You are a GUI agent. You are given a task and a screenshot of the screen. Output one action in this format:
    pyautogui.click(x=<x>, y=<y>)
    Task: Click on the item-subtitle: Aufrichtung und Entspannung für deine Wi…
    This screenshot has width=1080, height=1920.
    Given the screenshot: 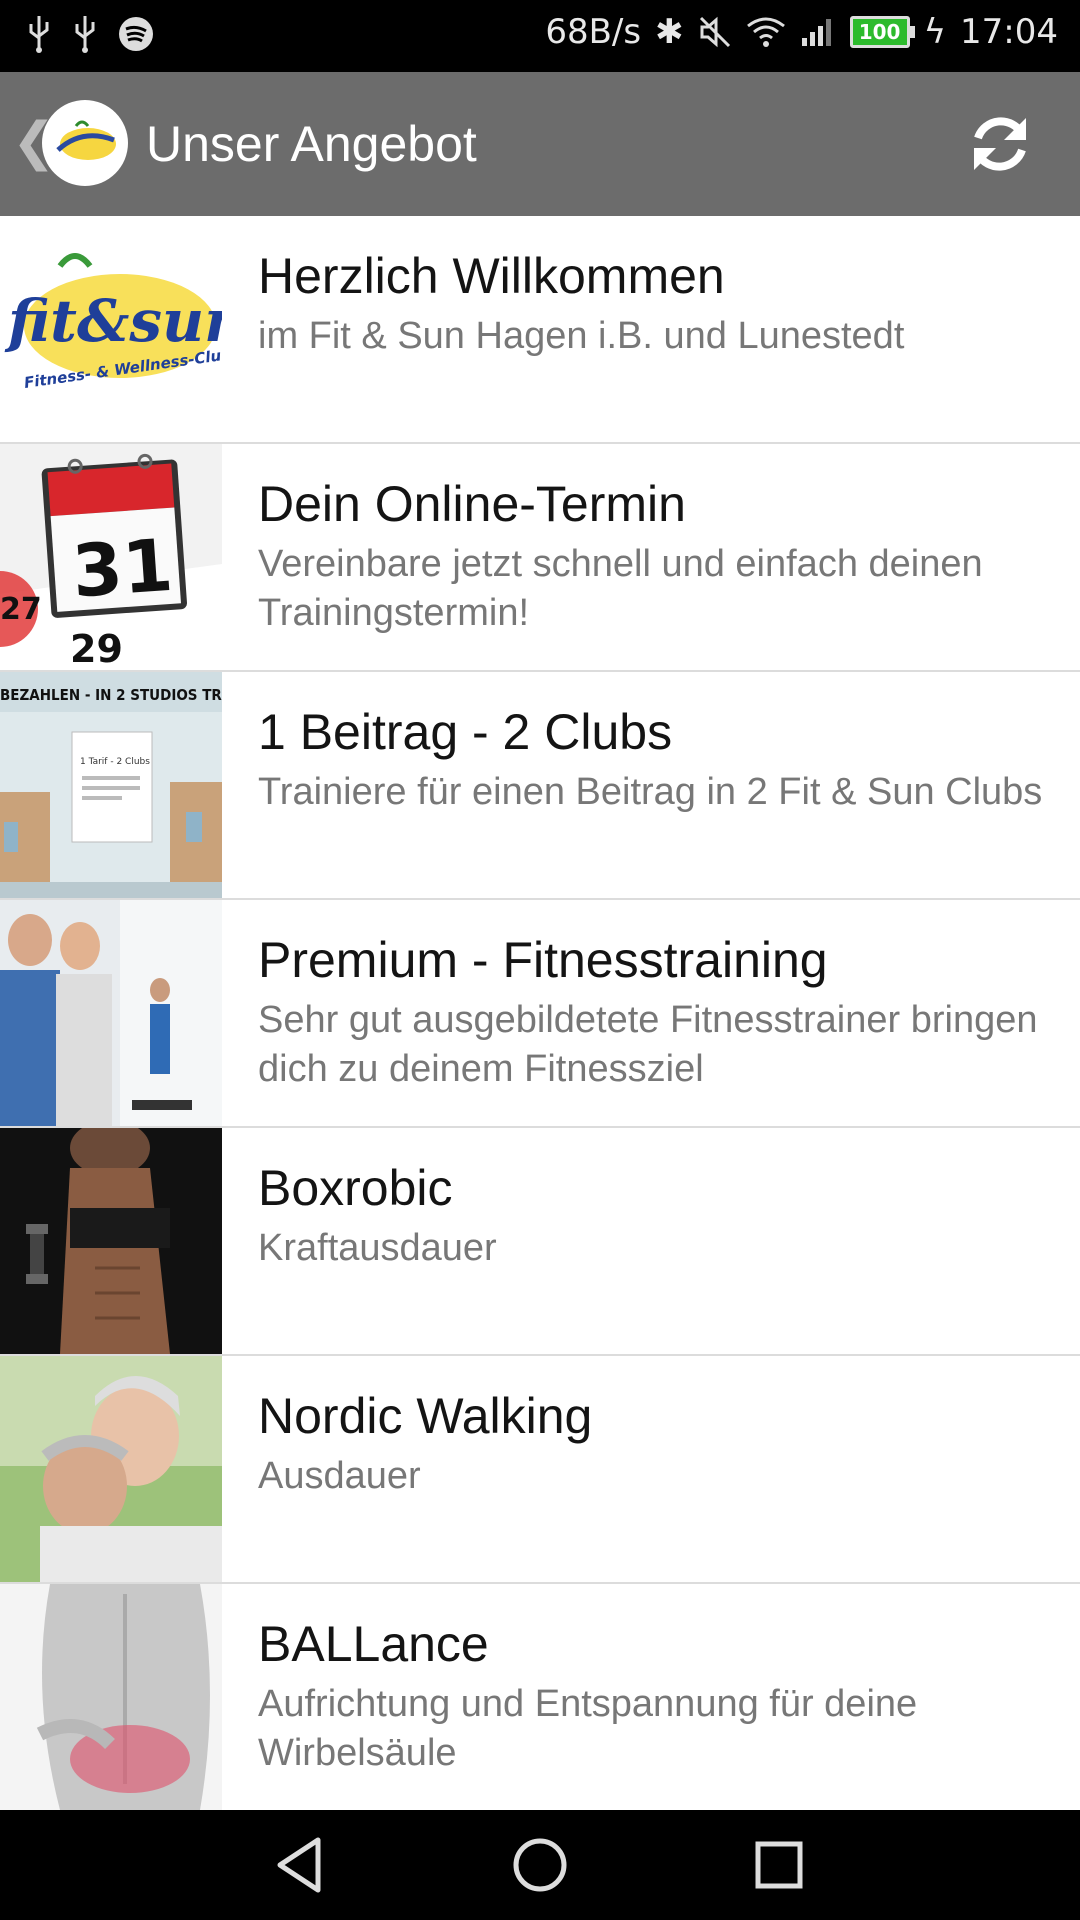 What is the action you would take?
    pyautogui.click(x=588, y=1728)
    